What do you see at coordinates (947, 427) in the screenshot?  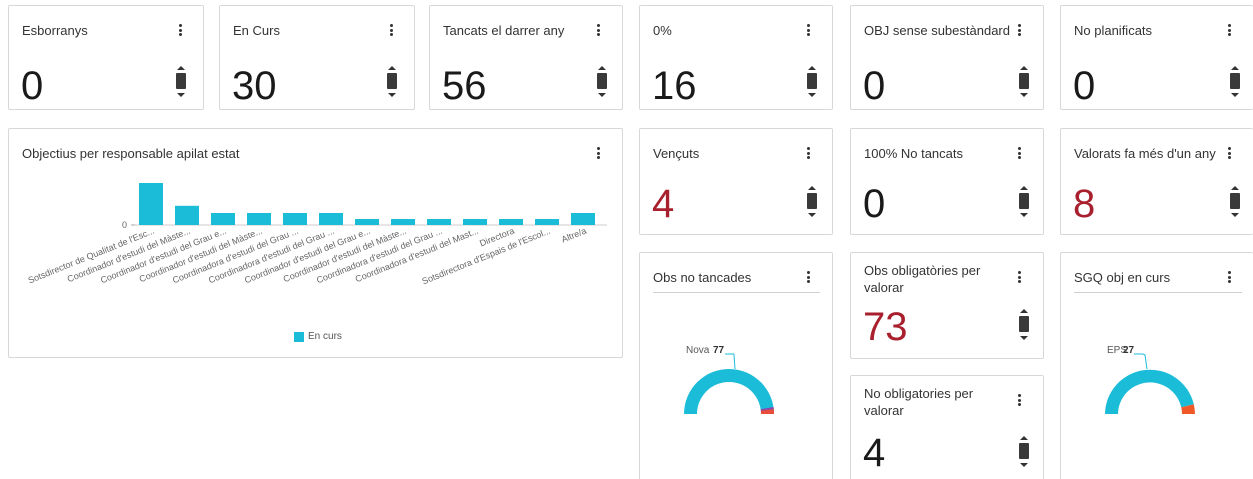 I see `kpi-card-no-obligatories: No obligatories per valorar 4` at bounding box center [947, 427].